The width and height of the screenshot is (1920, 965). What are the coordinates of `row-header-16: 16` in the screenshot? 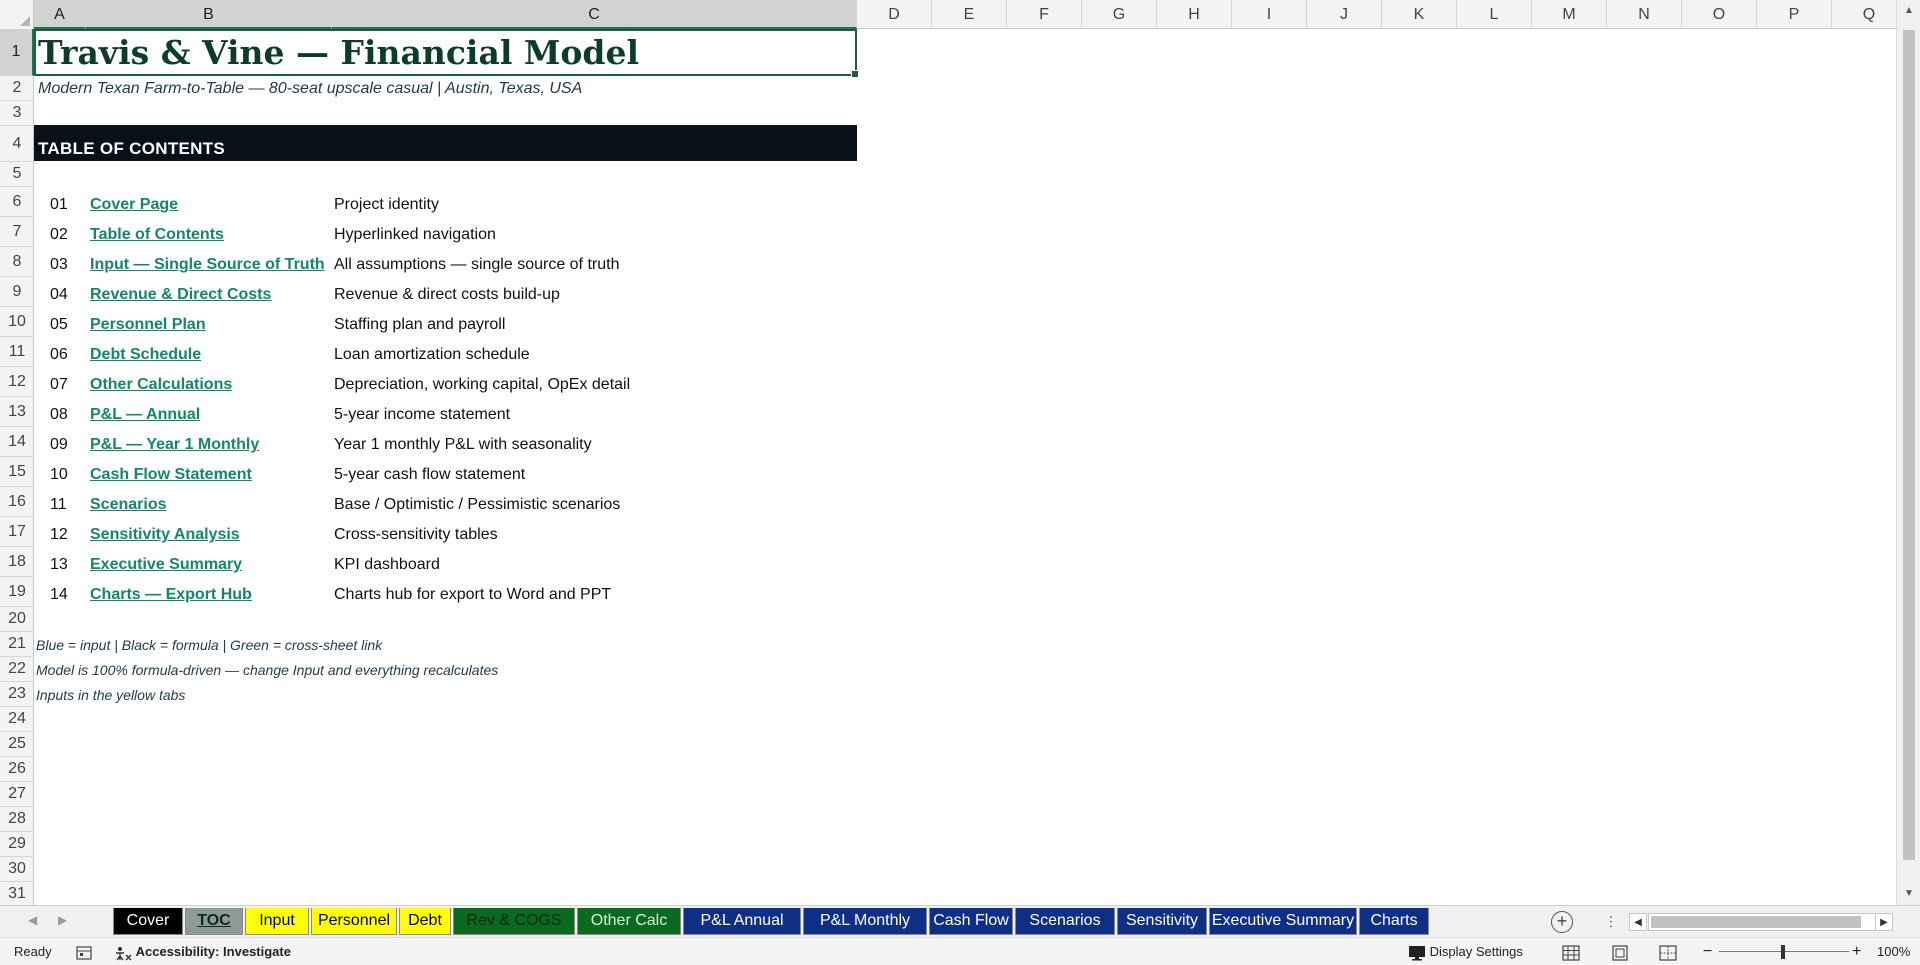 It's located at (17, 502).